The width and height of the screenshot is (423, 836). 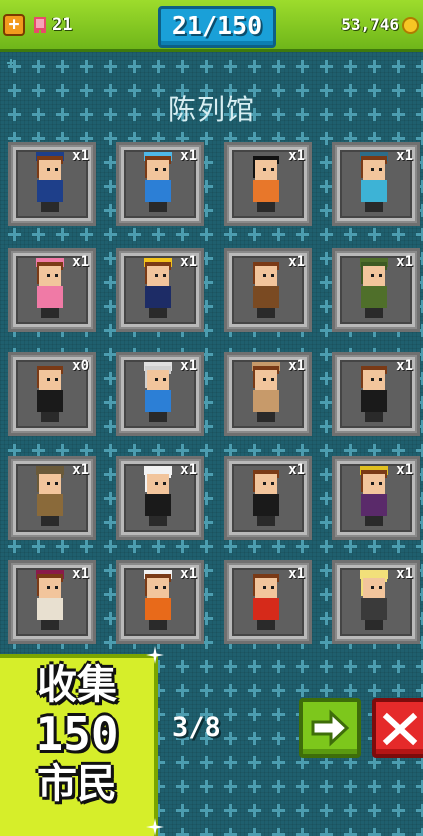 I want to click on page-indicator: 3/8, so click(x=196, y=727).